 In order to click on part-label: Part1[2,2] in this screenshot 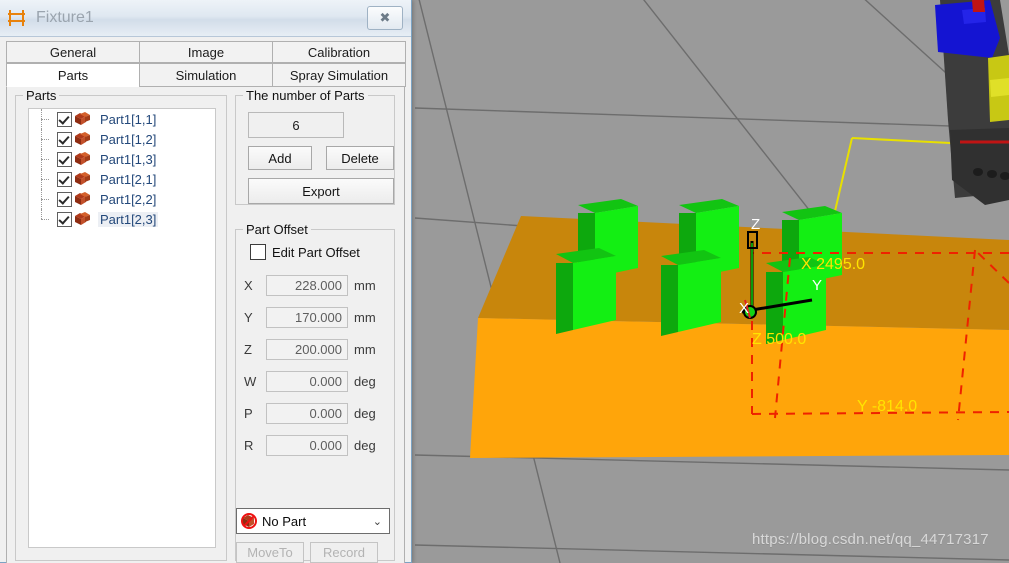, I will do `click(128, 199)`.